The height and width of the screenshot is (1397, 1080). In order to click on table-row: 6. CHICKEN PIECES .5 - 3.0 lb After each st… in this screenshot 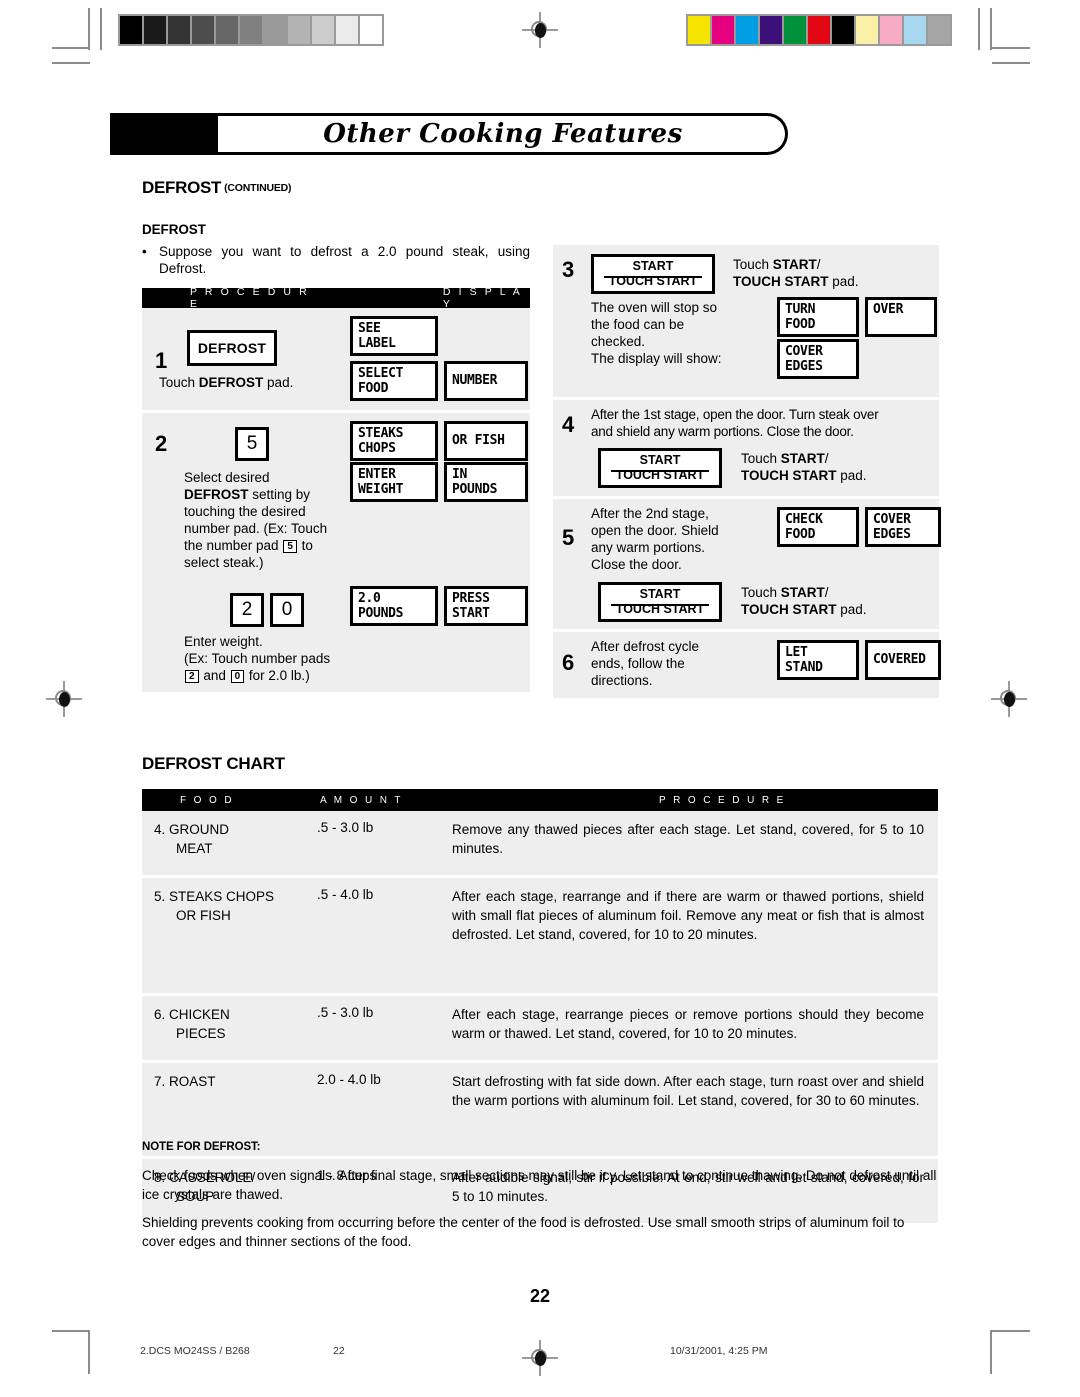, I will do `click(540, 1026)`.